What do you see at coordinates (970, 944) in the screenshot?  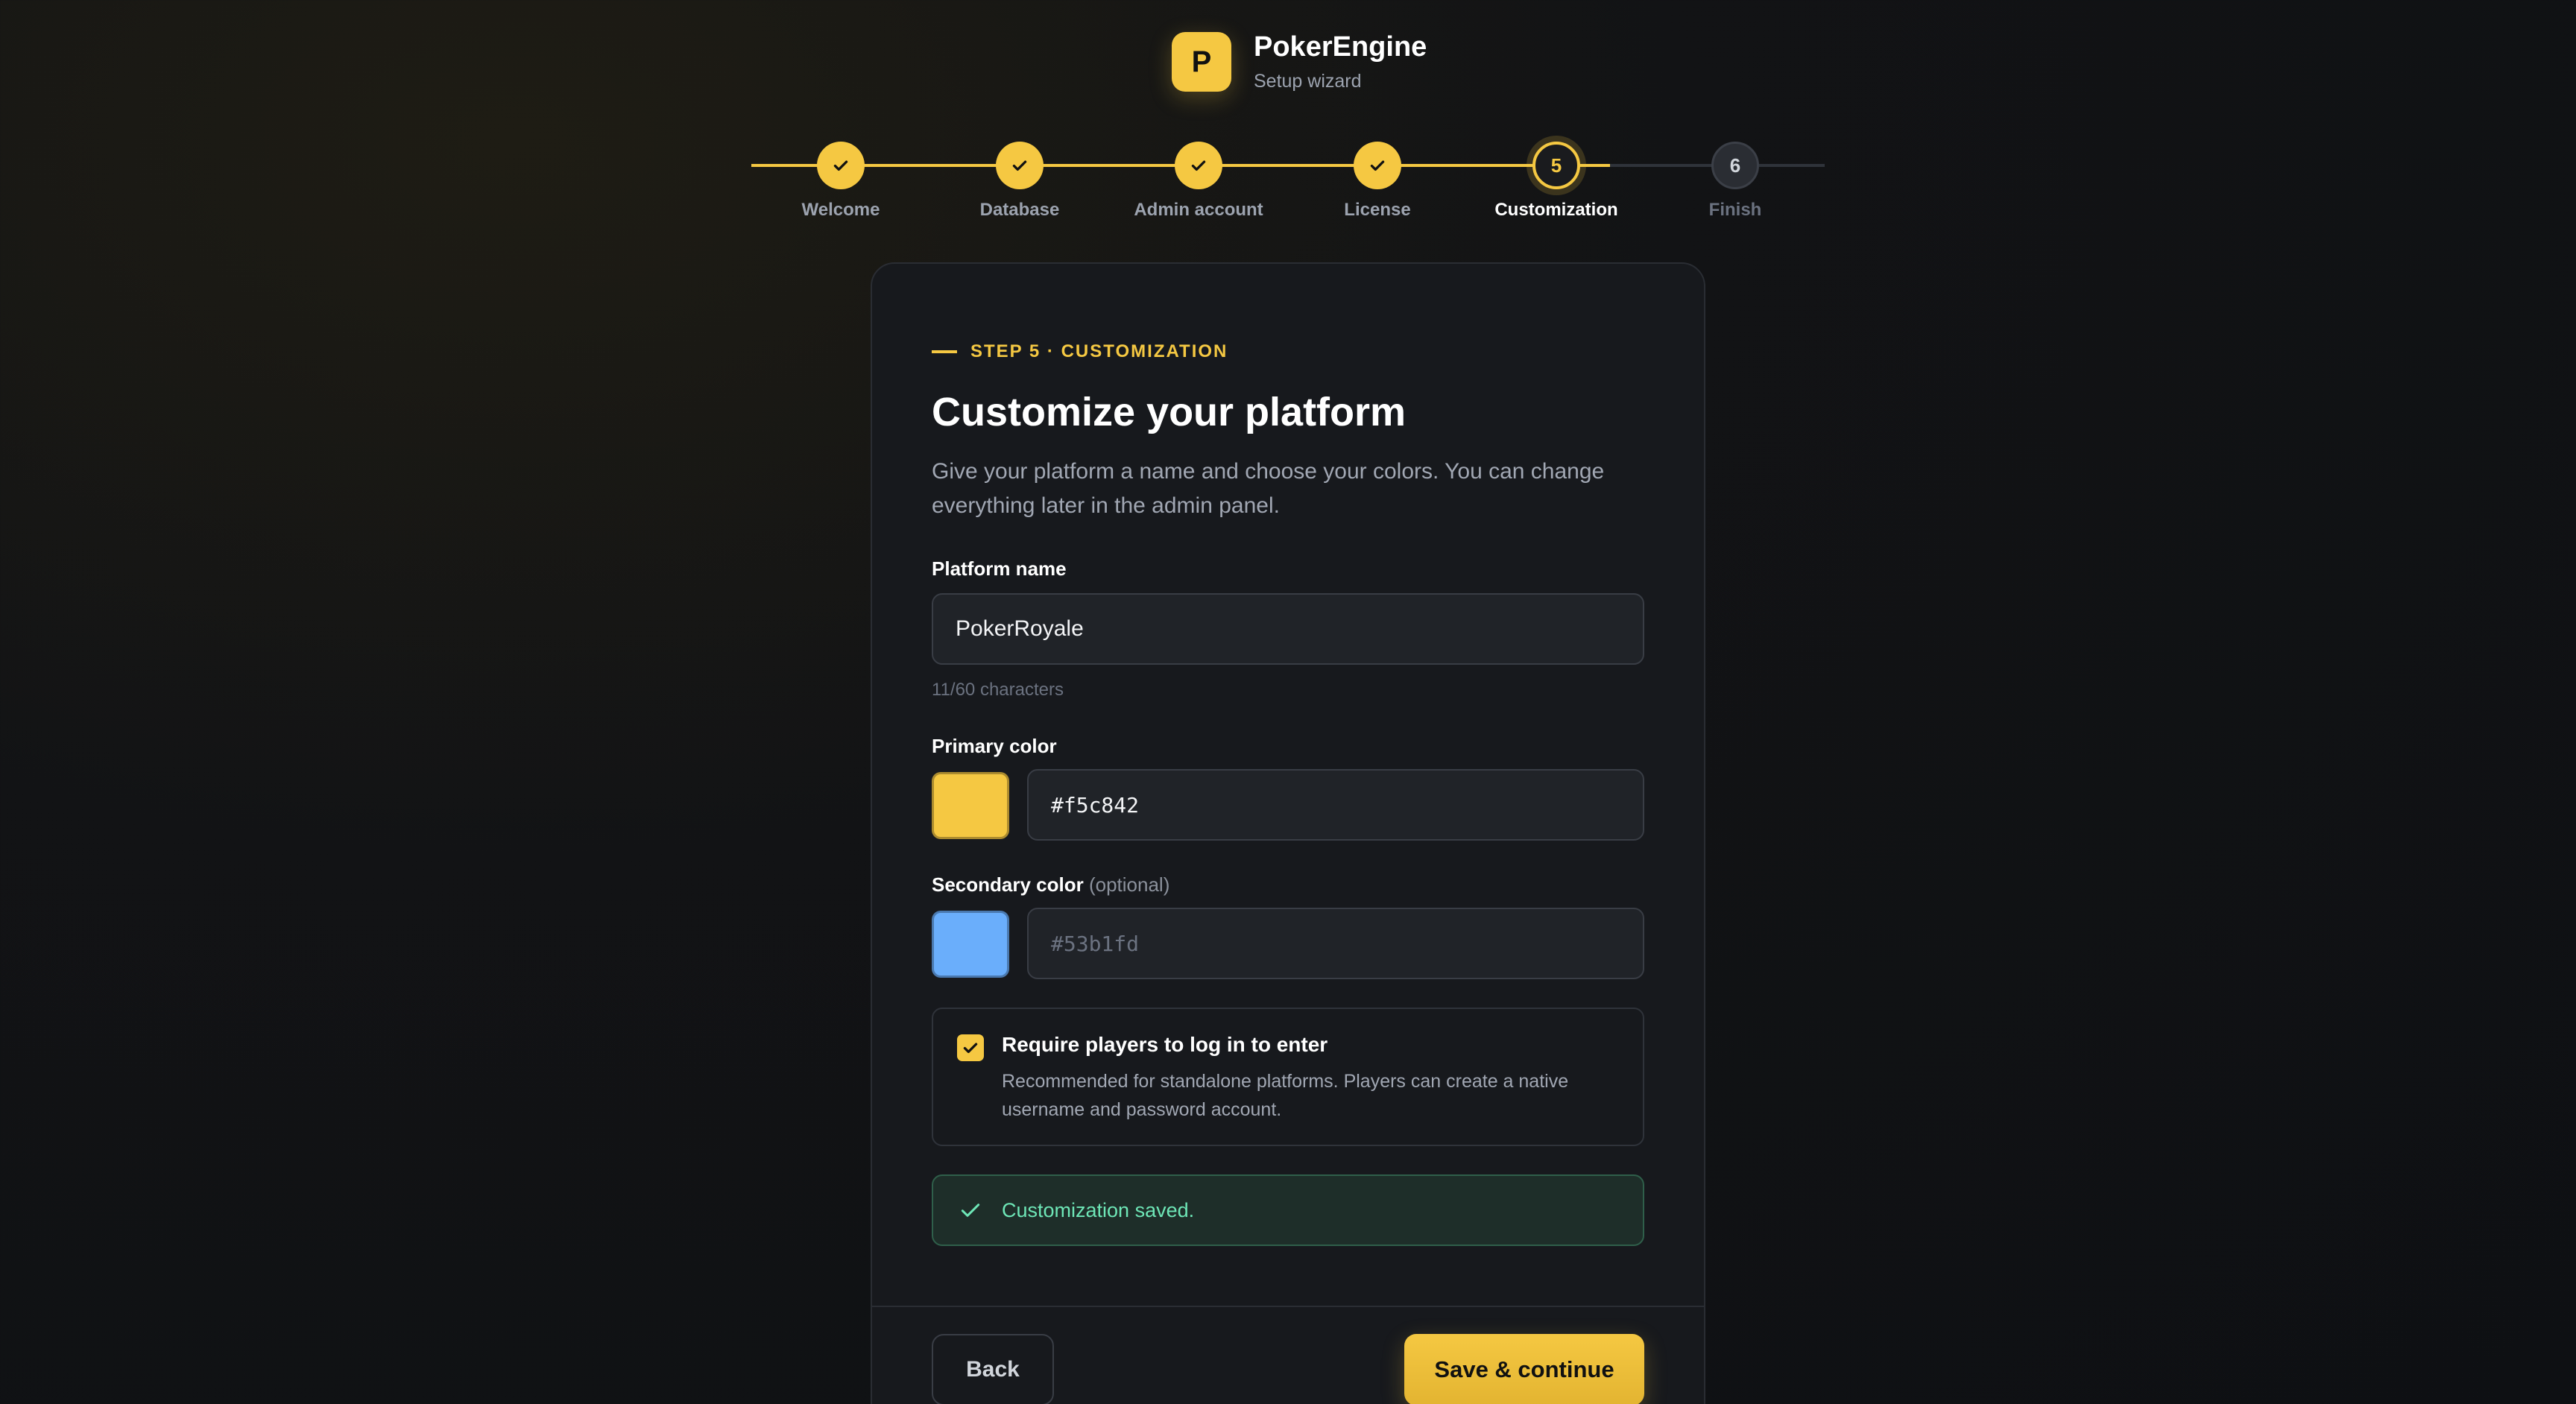 I see `secondary-color-swatch` at bounding box center [970, 944].